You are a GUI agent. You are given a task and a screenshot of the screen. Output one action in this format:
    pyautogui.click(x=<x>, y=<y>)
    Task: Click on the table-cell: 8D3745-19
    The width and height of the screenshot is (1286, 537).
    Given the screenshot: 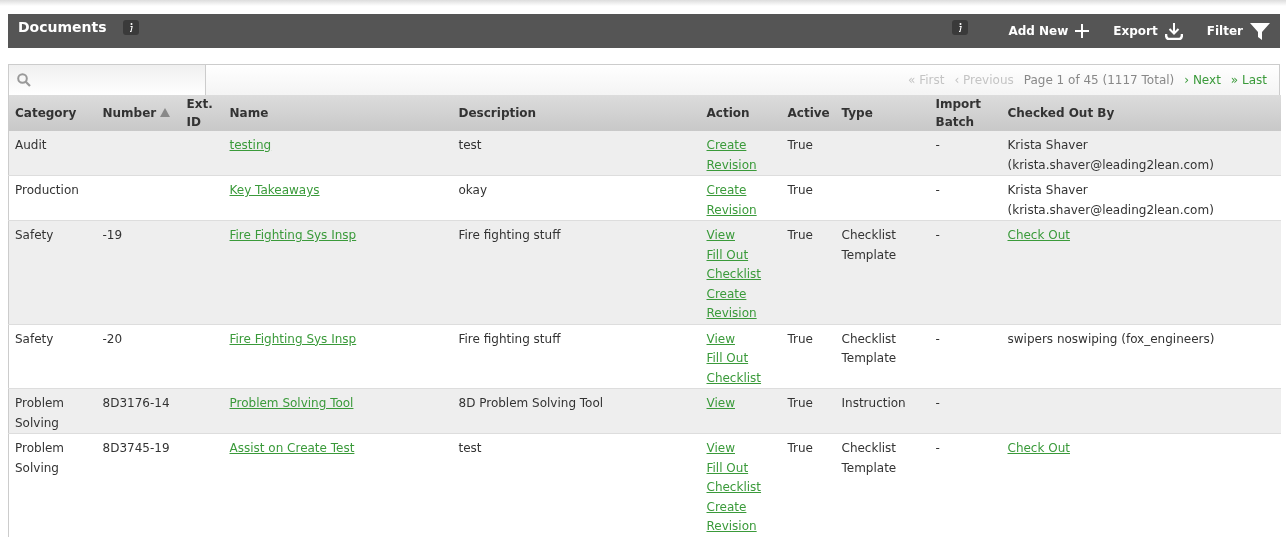 What is the action you would take?
    pyautogui.click(x=136, y=448)
    